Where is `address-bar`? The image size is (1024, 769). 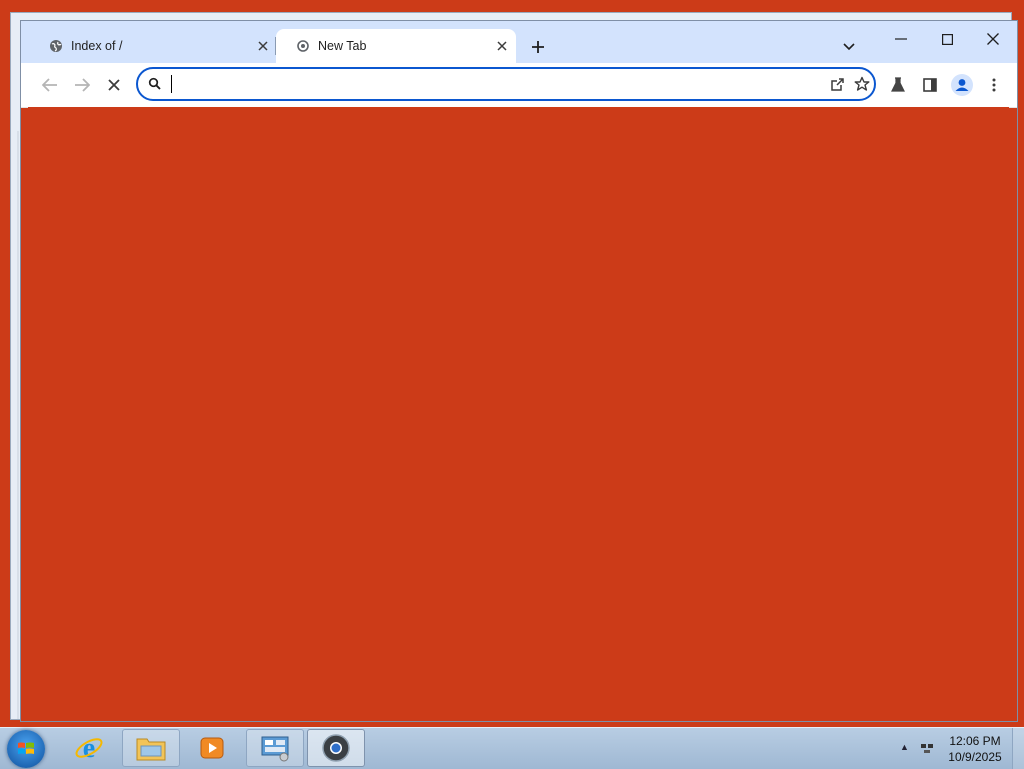 address-bar is located at coordinates (506, 84).